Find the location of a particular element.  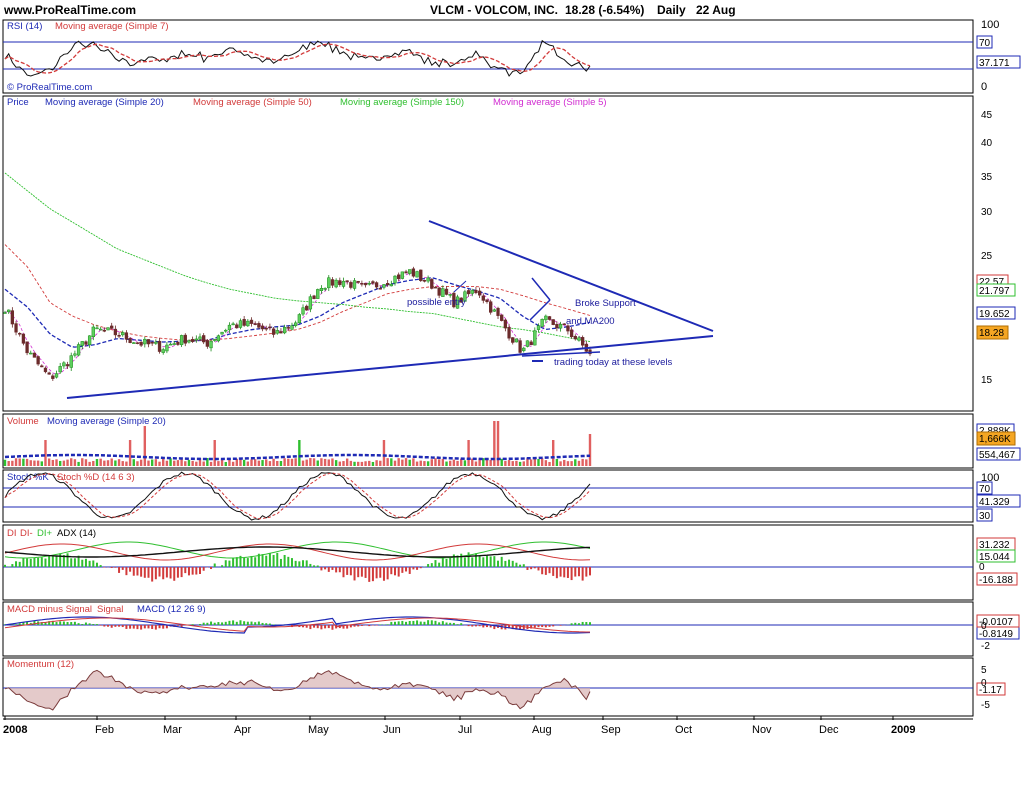

chart-period: Daily is located at coordinates (671, 10).